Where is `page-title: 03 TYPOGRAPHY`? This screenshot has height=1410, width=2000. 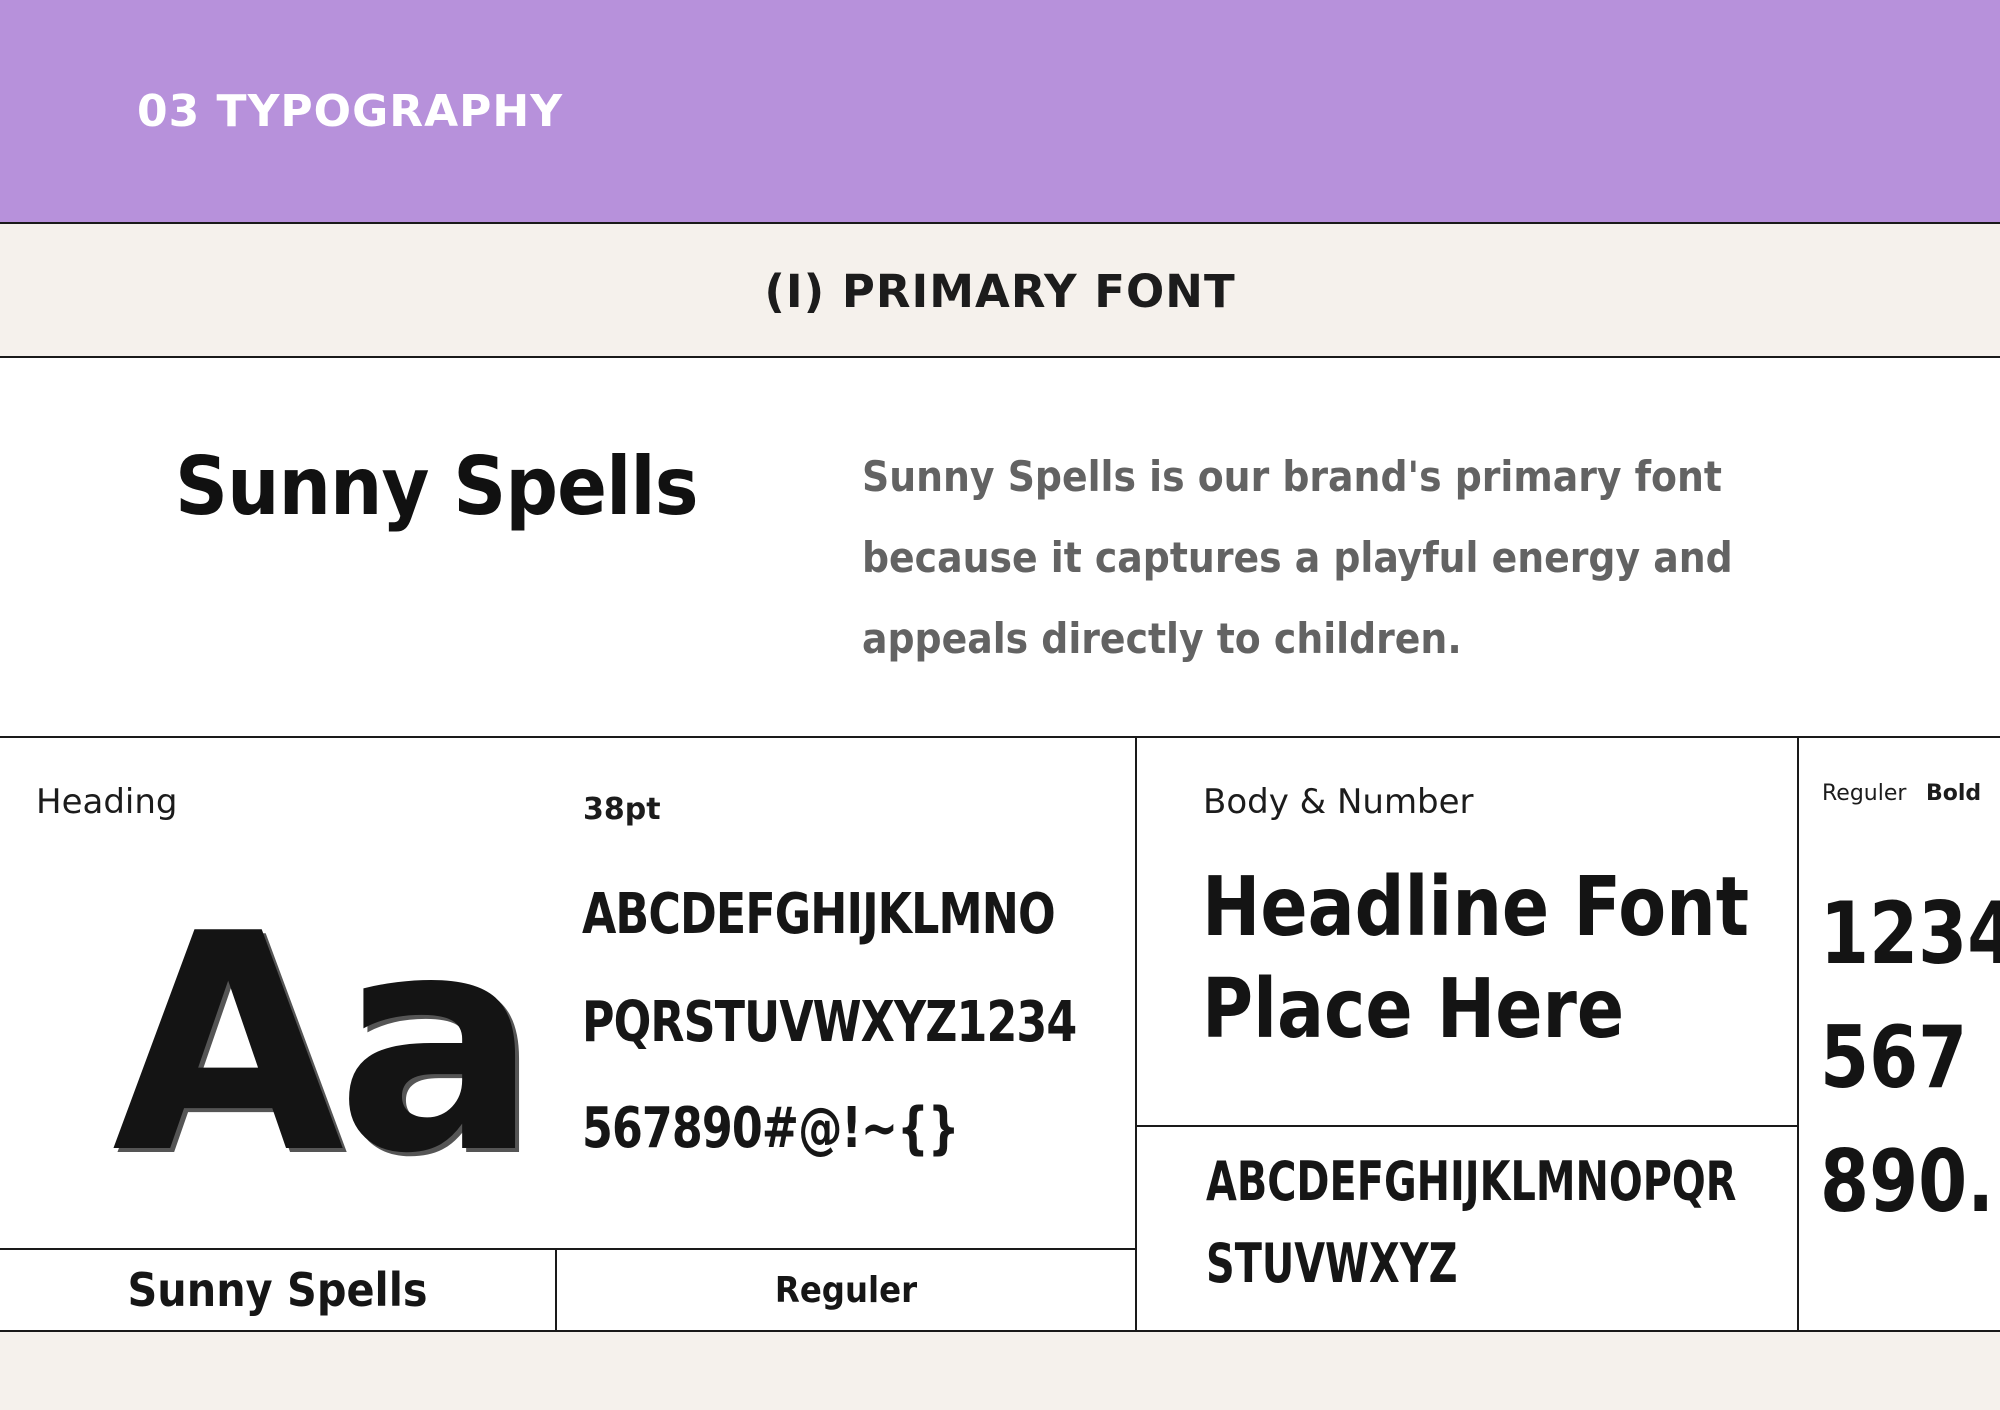
page-title: 03 TYPOGRAPHY is located at coordinates (350, 111).